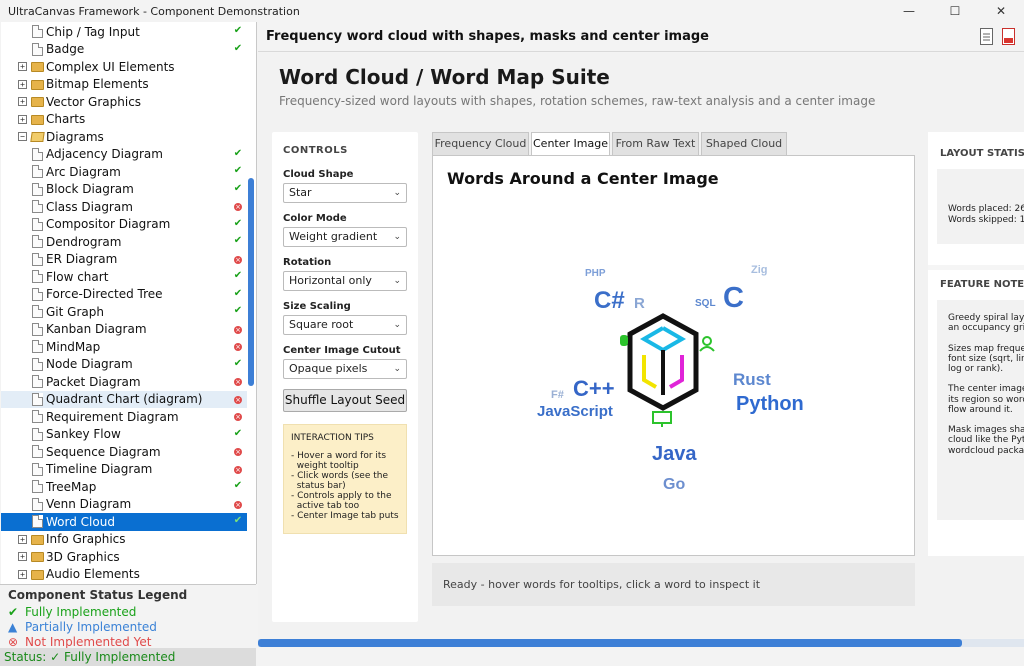  Describe the element at coordinates (124, 260) in the screenshot. I see `tree-item: ER Diagram ×` at that location.